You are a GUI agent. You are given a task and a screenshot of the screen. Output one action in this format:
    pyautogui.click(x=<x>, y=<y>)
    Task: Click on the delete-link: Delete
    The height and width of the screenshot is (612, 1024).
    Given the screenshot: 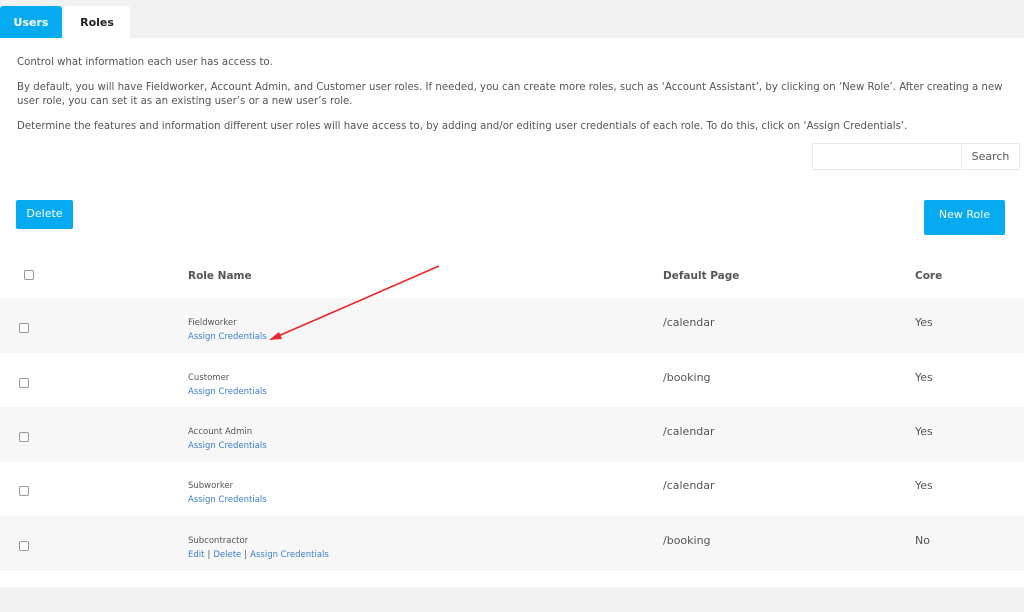 What is the action you would take?
    pyautogui.click(x=227, y=555)
    